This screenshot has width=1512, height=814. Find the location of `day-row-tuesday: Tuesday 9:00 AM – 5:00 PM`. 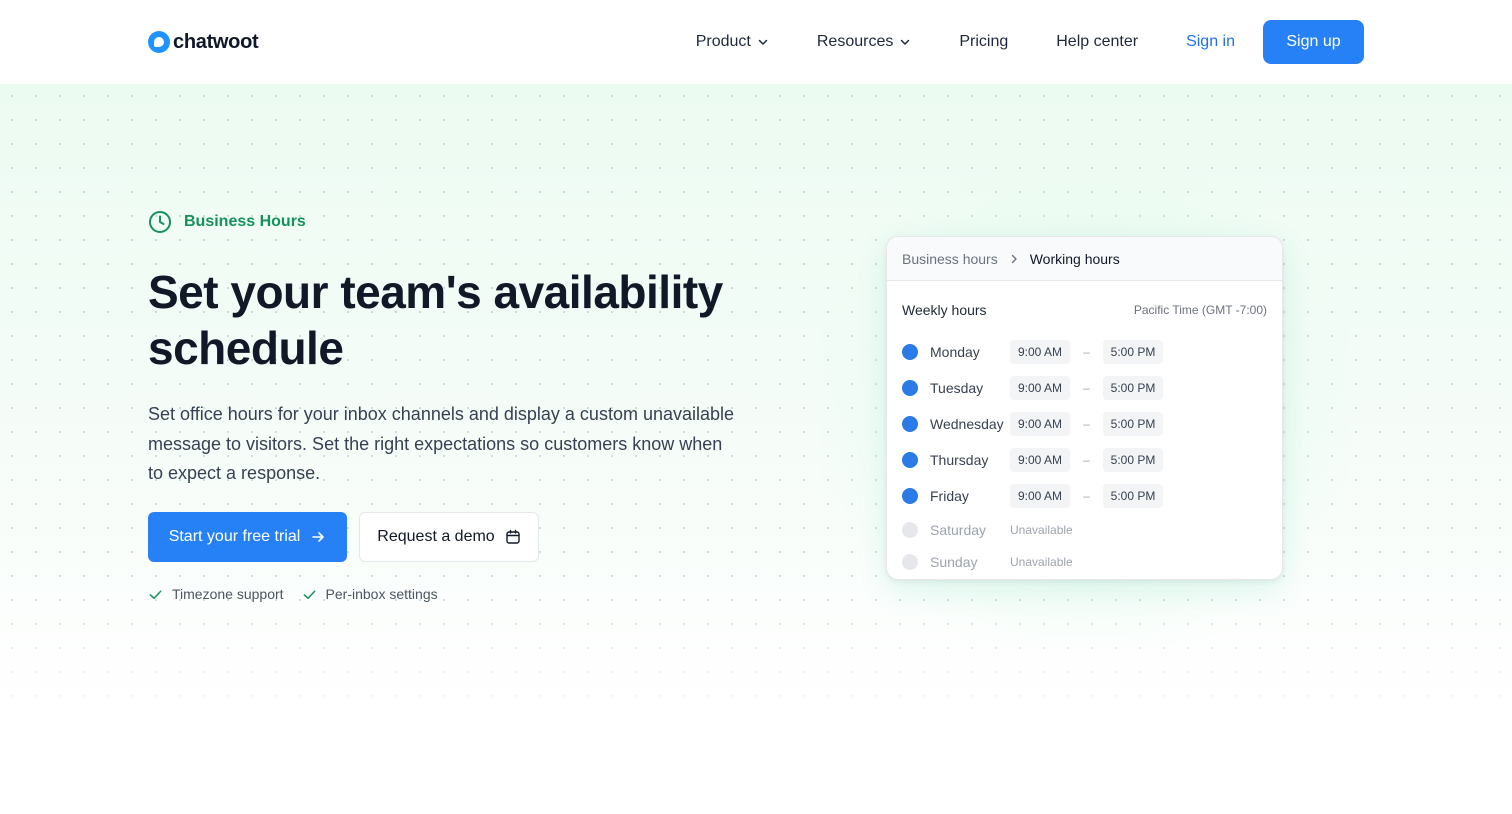

day-row-tuesday: Tuesday 9:00 AM – 5:00 PM is located at coordinates (1084, 388).